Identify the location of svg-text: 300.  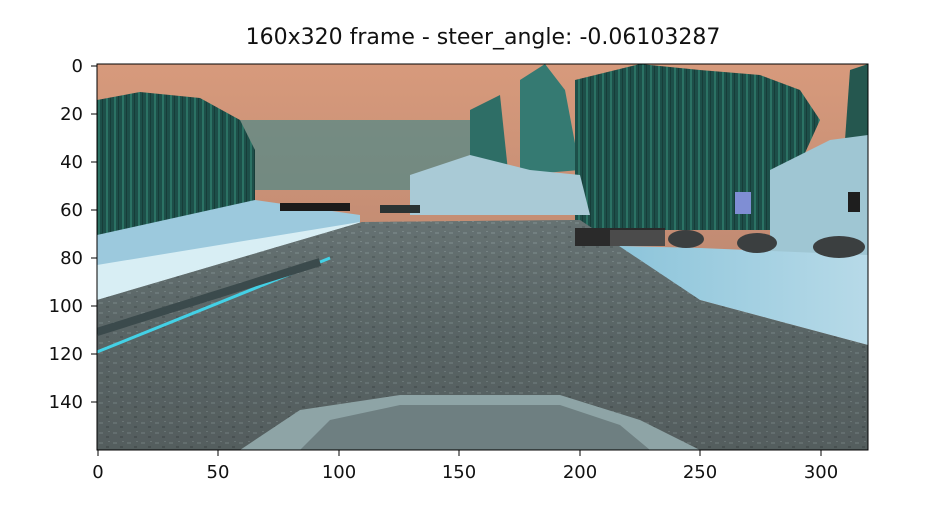
(821, 472).